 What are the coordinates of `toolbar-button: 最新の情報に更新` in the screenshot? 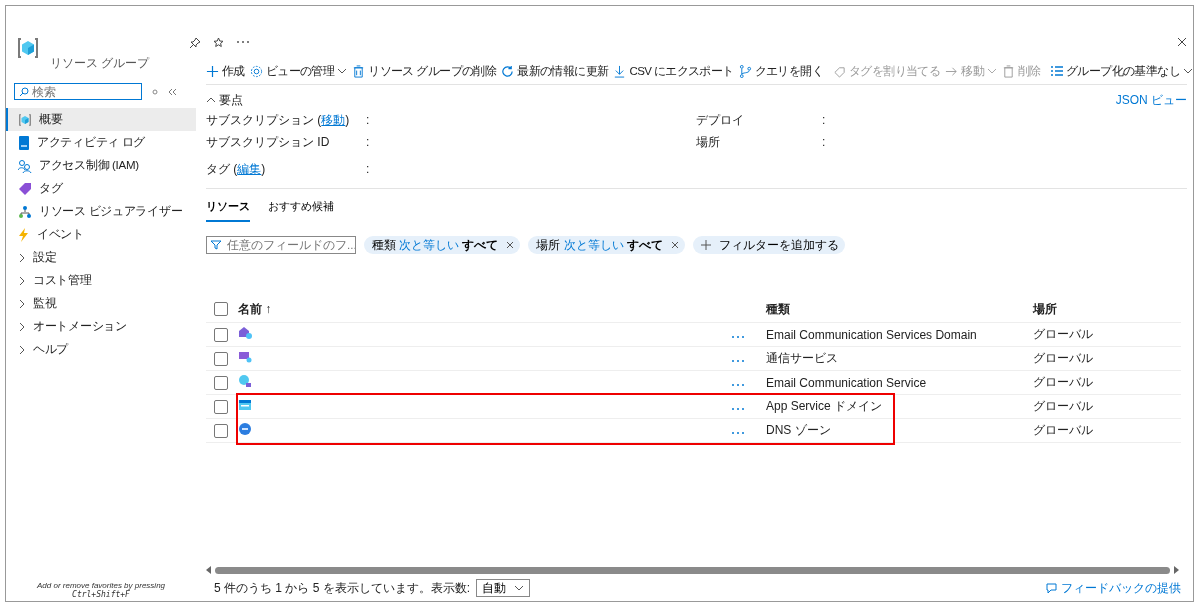 It's located at (555, 71).